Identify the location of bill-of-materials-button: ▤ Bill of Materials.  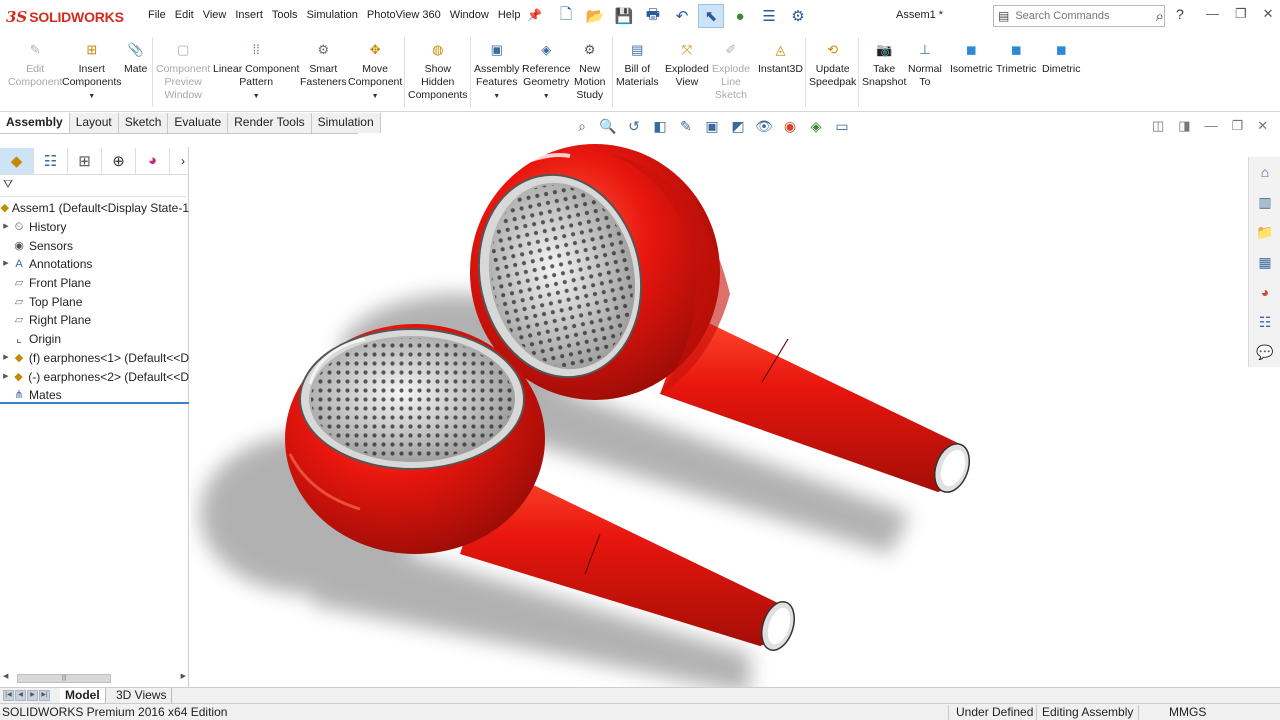
(637, 63).